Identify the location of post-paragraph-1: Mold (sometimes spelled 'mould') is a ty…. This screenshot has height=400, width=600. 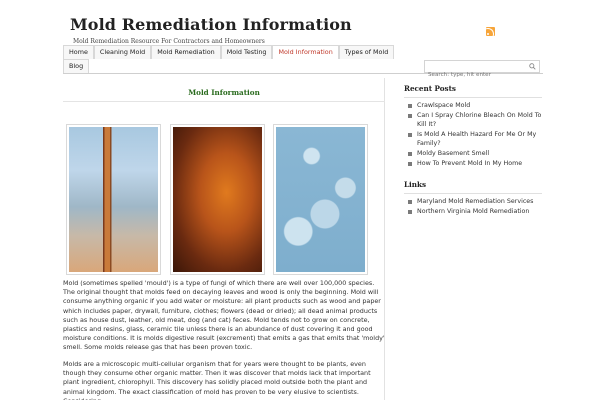
(224, 315).